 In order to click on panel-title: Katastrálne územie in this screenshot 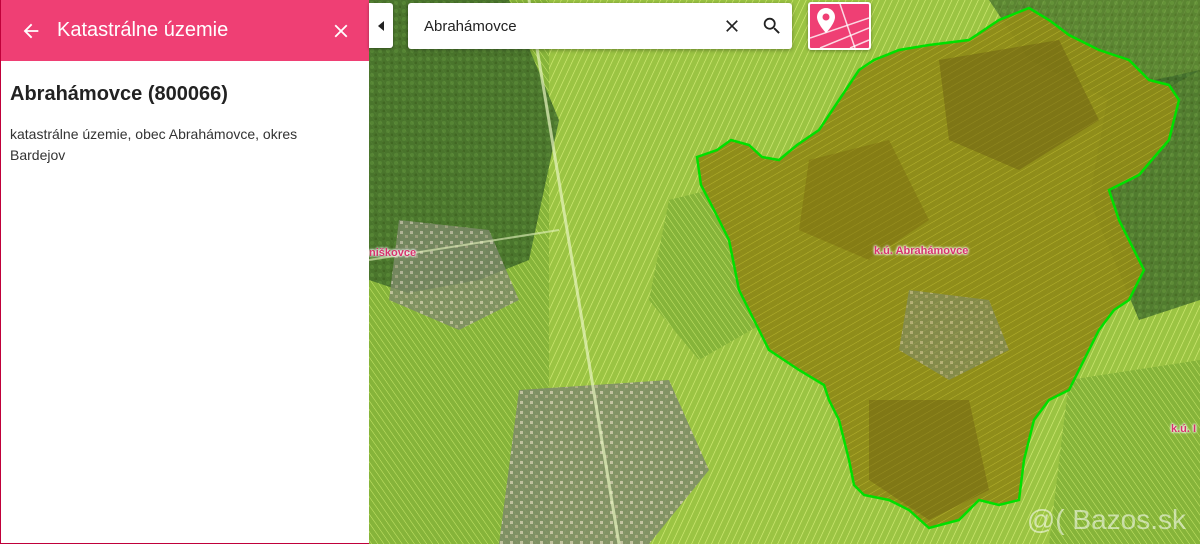, I will do `click(143, 30)`.